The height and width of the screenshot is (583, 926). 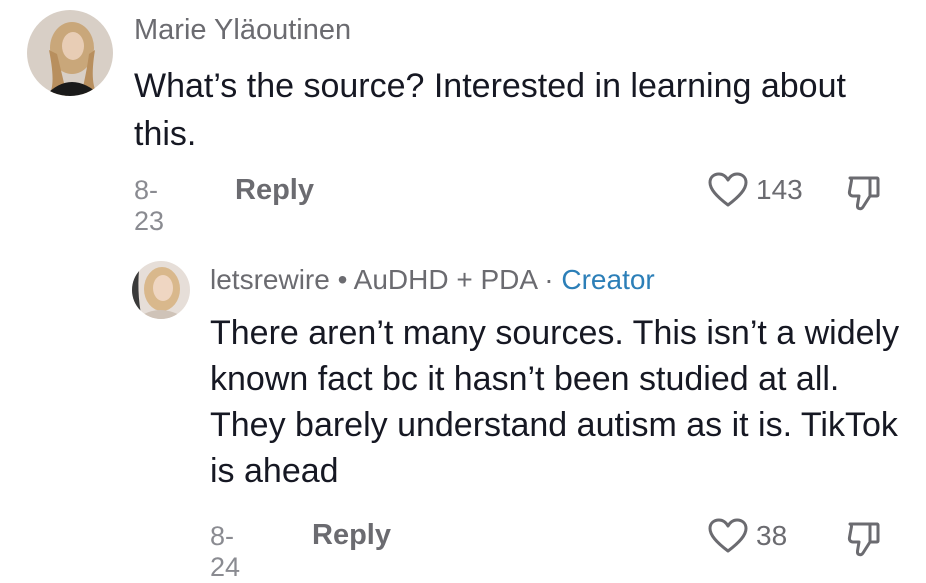 I want to click on comment-username: letsrewire, so click(x=270, y=279).